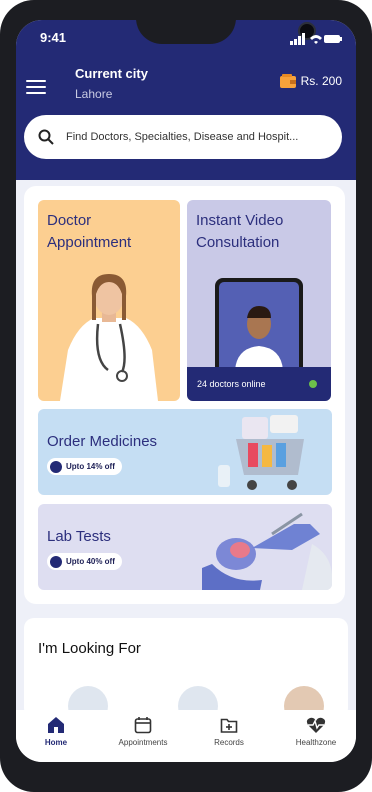 The image size is (372, 792). I want to click on menu-icon, so click(36, 87).